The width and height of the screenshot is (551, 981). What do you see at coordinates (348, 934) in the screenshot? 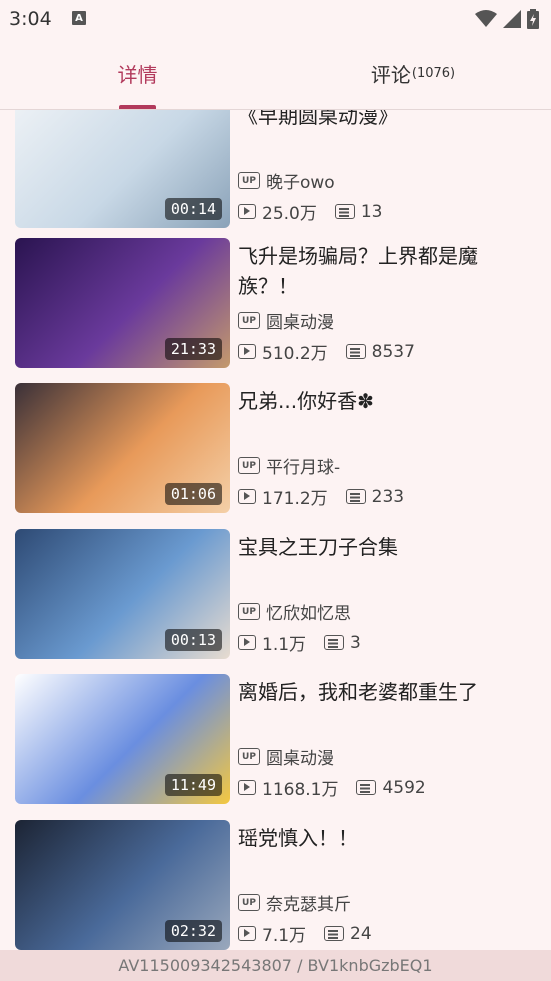
I see `danmaku-count: 24` at bounding box center [348, 934].